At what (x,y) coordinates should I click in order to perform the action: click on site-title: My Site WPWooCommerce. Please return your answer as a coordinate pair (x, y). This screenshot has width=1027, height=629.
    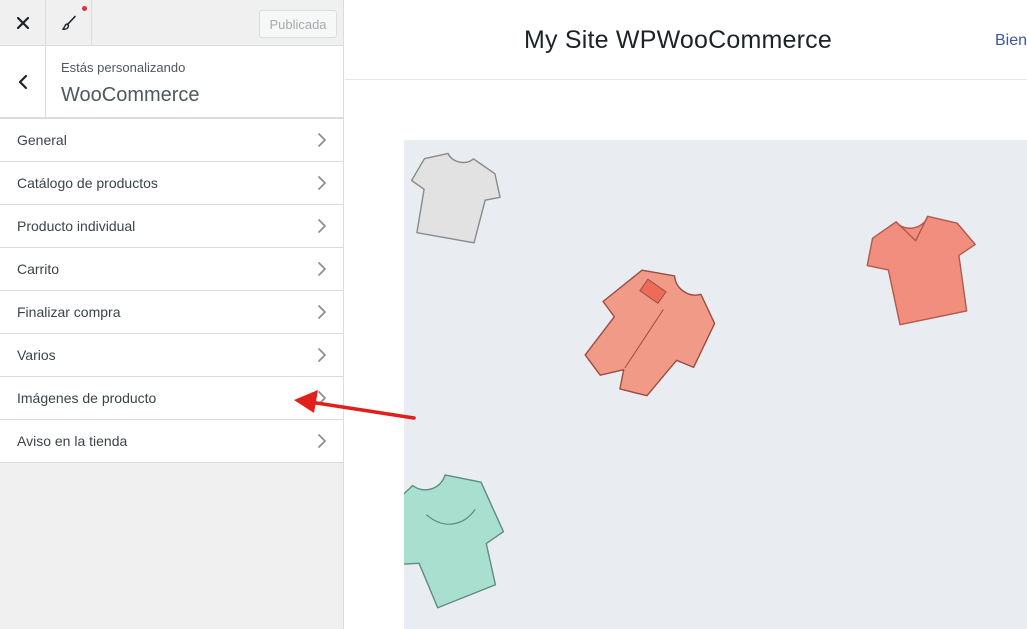
    Looking at the image, I should click on (678, 40).